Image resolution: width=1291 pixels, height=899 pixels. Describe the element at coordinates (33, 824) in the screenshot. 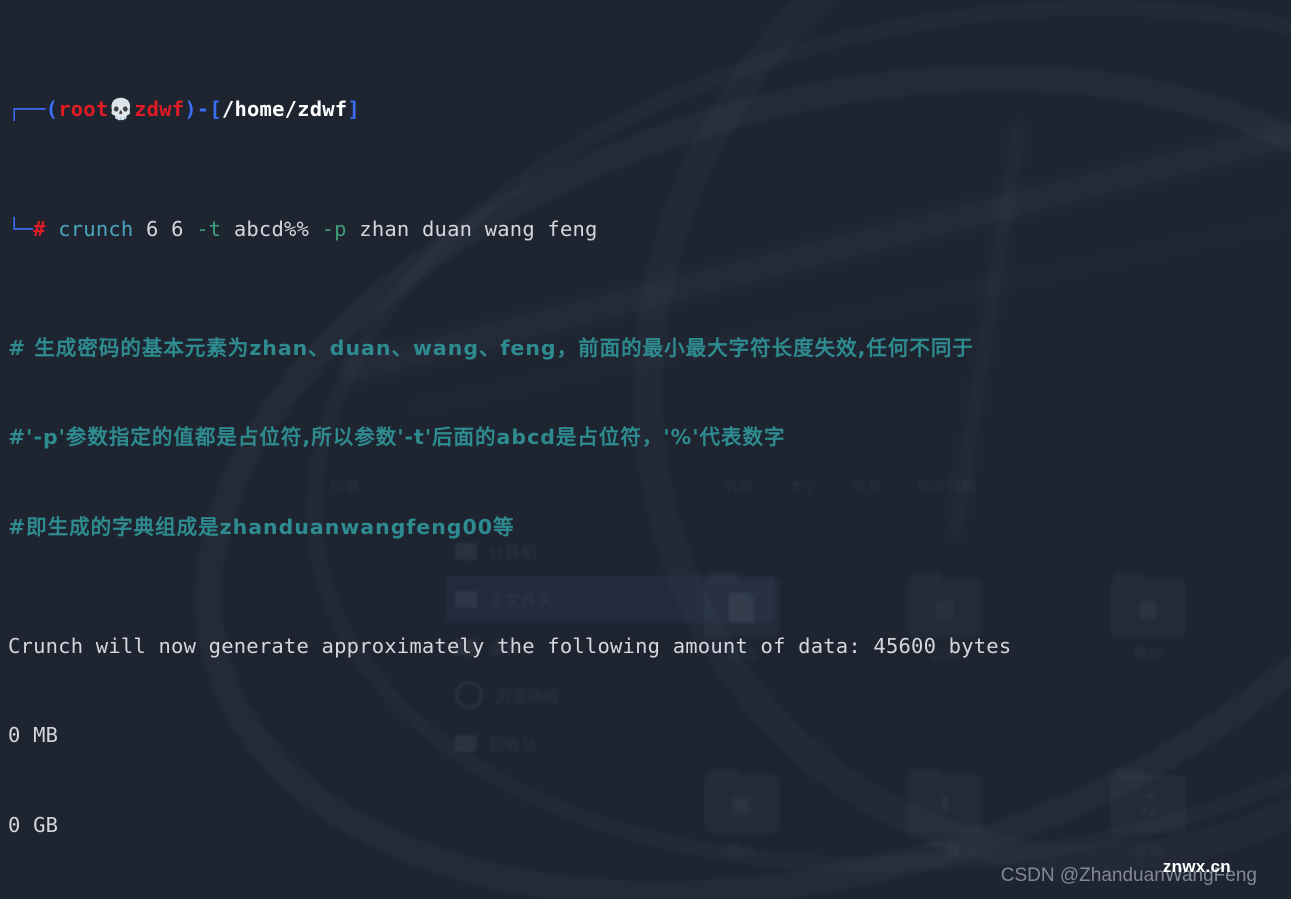

I see `output-line-gb: 0 GB` at that location.